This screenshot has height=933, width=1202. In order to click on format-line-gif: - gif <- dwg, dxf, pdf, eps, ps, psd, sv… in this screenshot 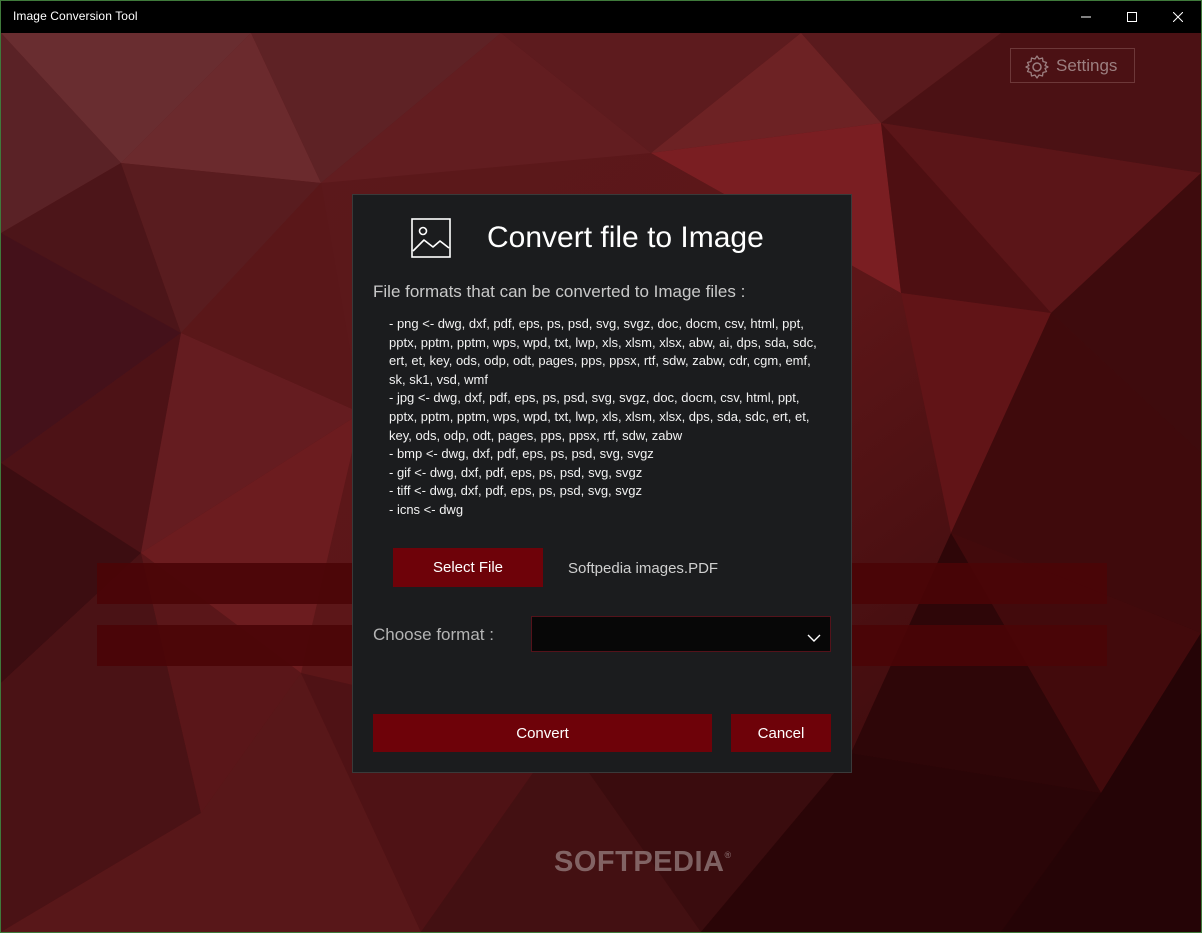, I will do `click(516, 472)`.